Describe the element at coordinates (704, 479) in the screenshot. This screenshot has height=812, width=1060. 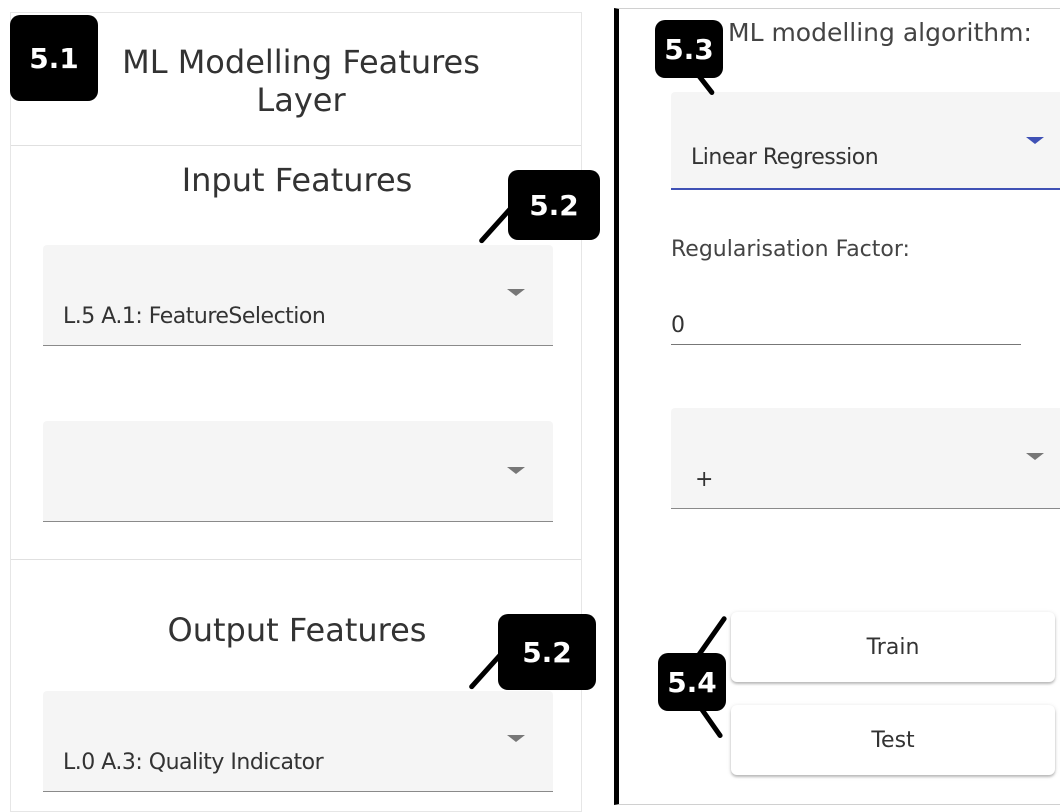
I see `operator-select-value: +` at that location.